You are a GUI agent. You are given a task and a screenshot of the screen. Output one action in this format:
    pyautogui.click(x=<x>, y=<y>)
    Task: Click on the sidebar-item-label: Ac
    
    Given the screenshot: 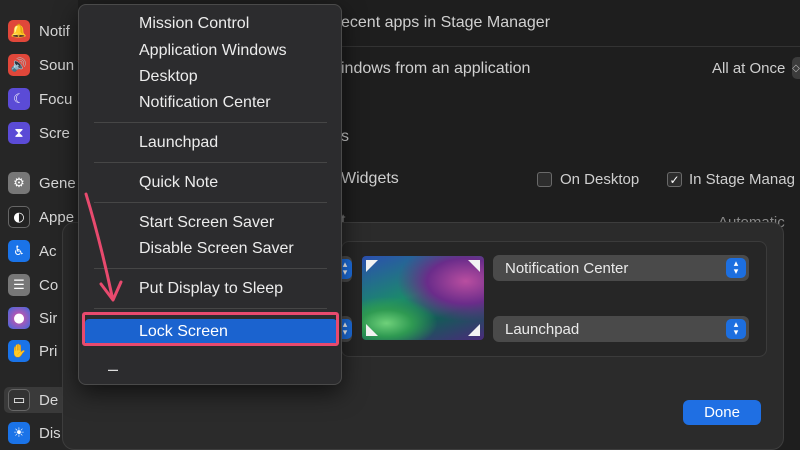 What is the action you would take?
    pyautogui.click(x=48, y=251)
    